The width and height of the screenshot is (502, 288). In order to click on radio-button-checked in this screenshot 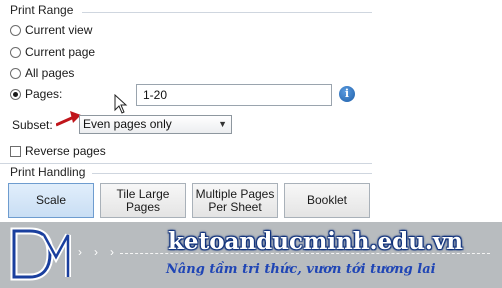, I will do `click(15, 94)`.